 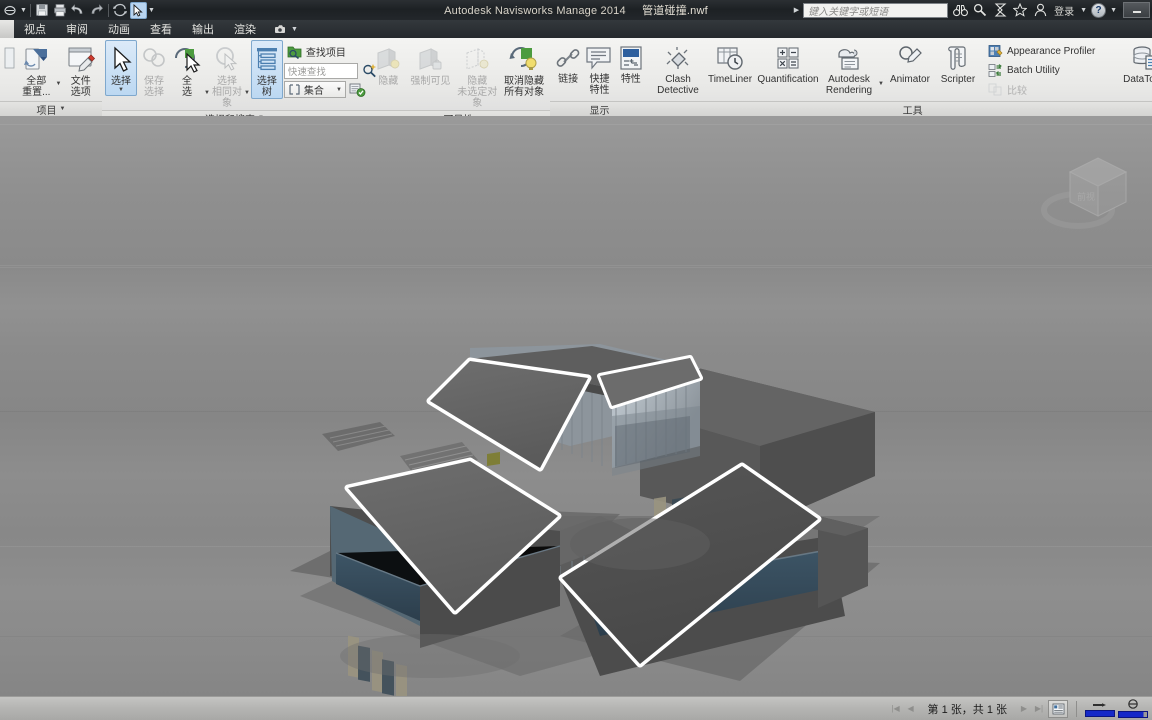 What do you see at coordinates (1137, 79) in the screenshot?
I see `datatools-label: DataTools` at bounding box center [1137, 79].